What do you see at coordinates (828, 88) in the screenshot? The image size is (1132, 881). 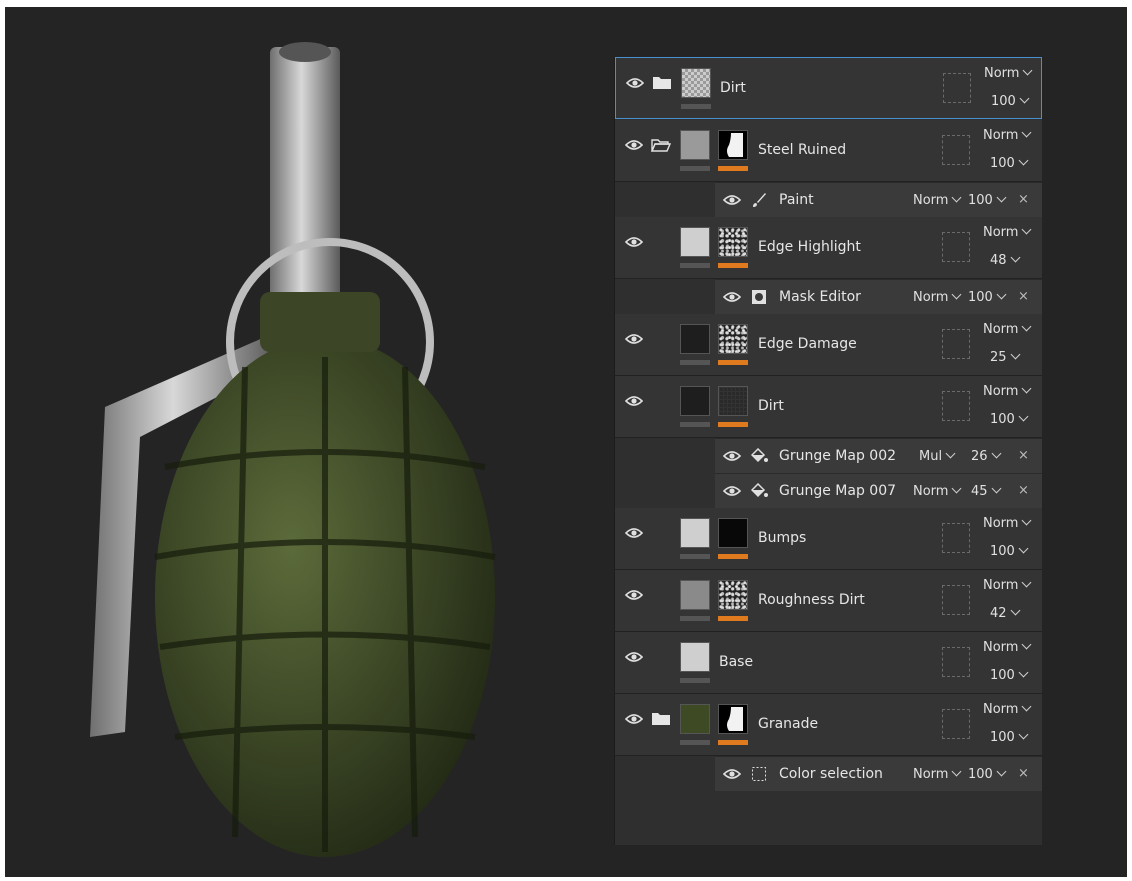 I see `layer-row-0: Dirt Norm 100` at bounding box center [828, 88].